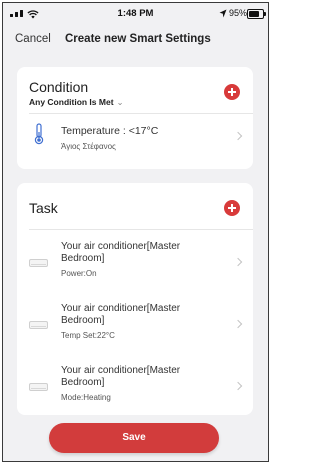 This screenshot has width=320, height=464. What do you see at coordinates (86, 397) in the screenshot?
I see `task-item-action: Mode:Heating` at bounding box center [86, 397].